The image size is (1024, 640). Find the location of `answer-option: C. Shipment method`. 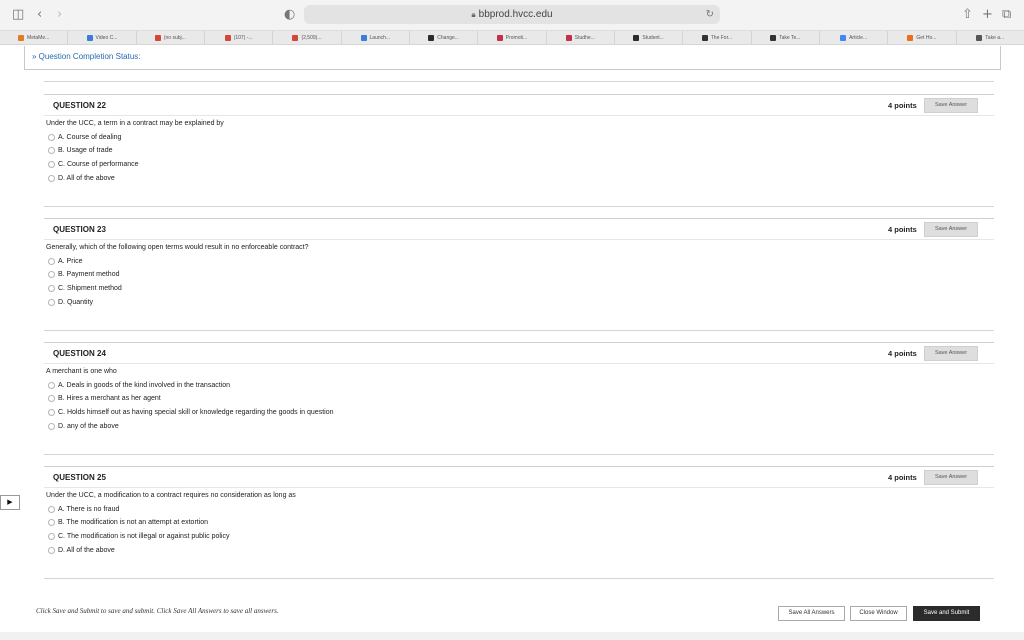

answer-option: C. Shipment method is located at coordinates (85, 288).